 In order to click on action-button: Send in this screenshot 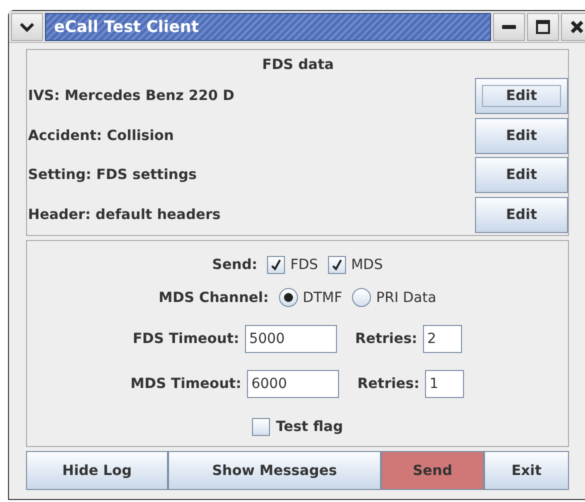, I will do `click(432, 470)`.